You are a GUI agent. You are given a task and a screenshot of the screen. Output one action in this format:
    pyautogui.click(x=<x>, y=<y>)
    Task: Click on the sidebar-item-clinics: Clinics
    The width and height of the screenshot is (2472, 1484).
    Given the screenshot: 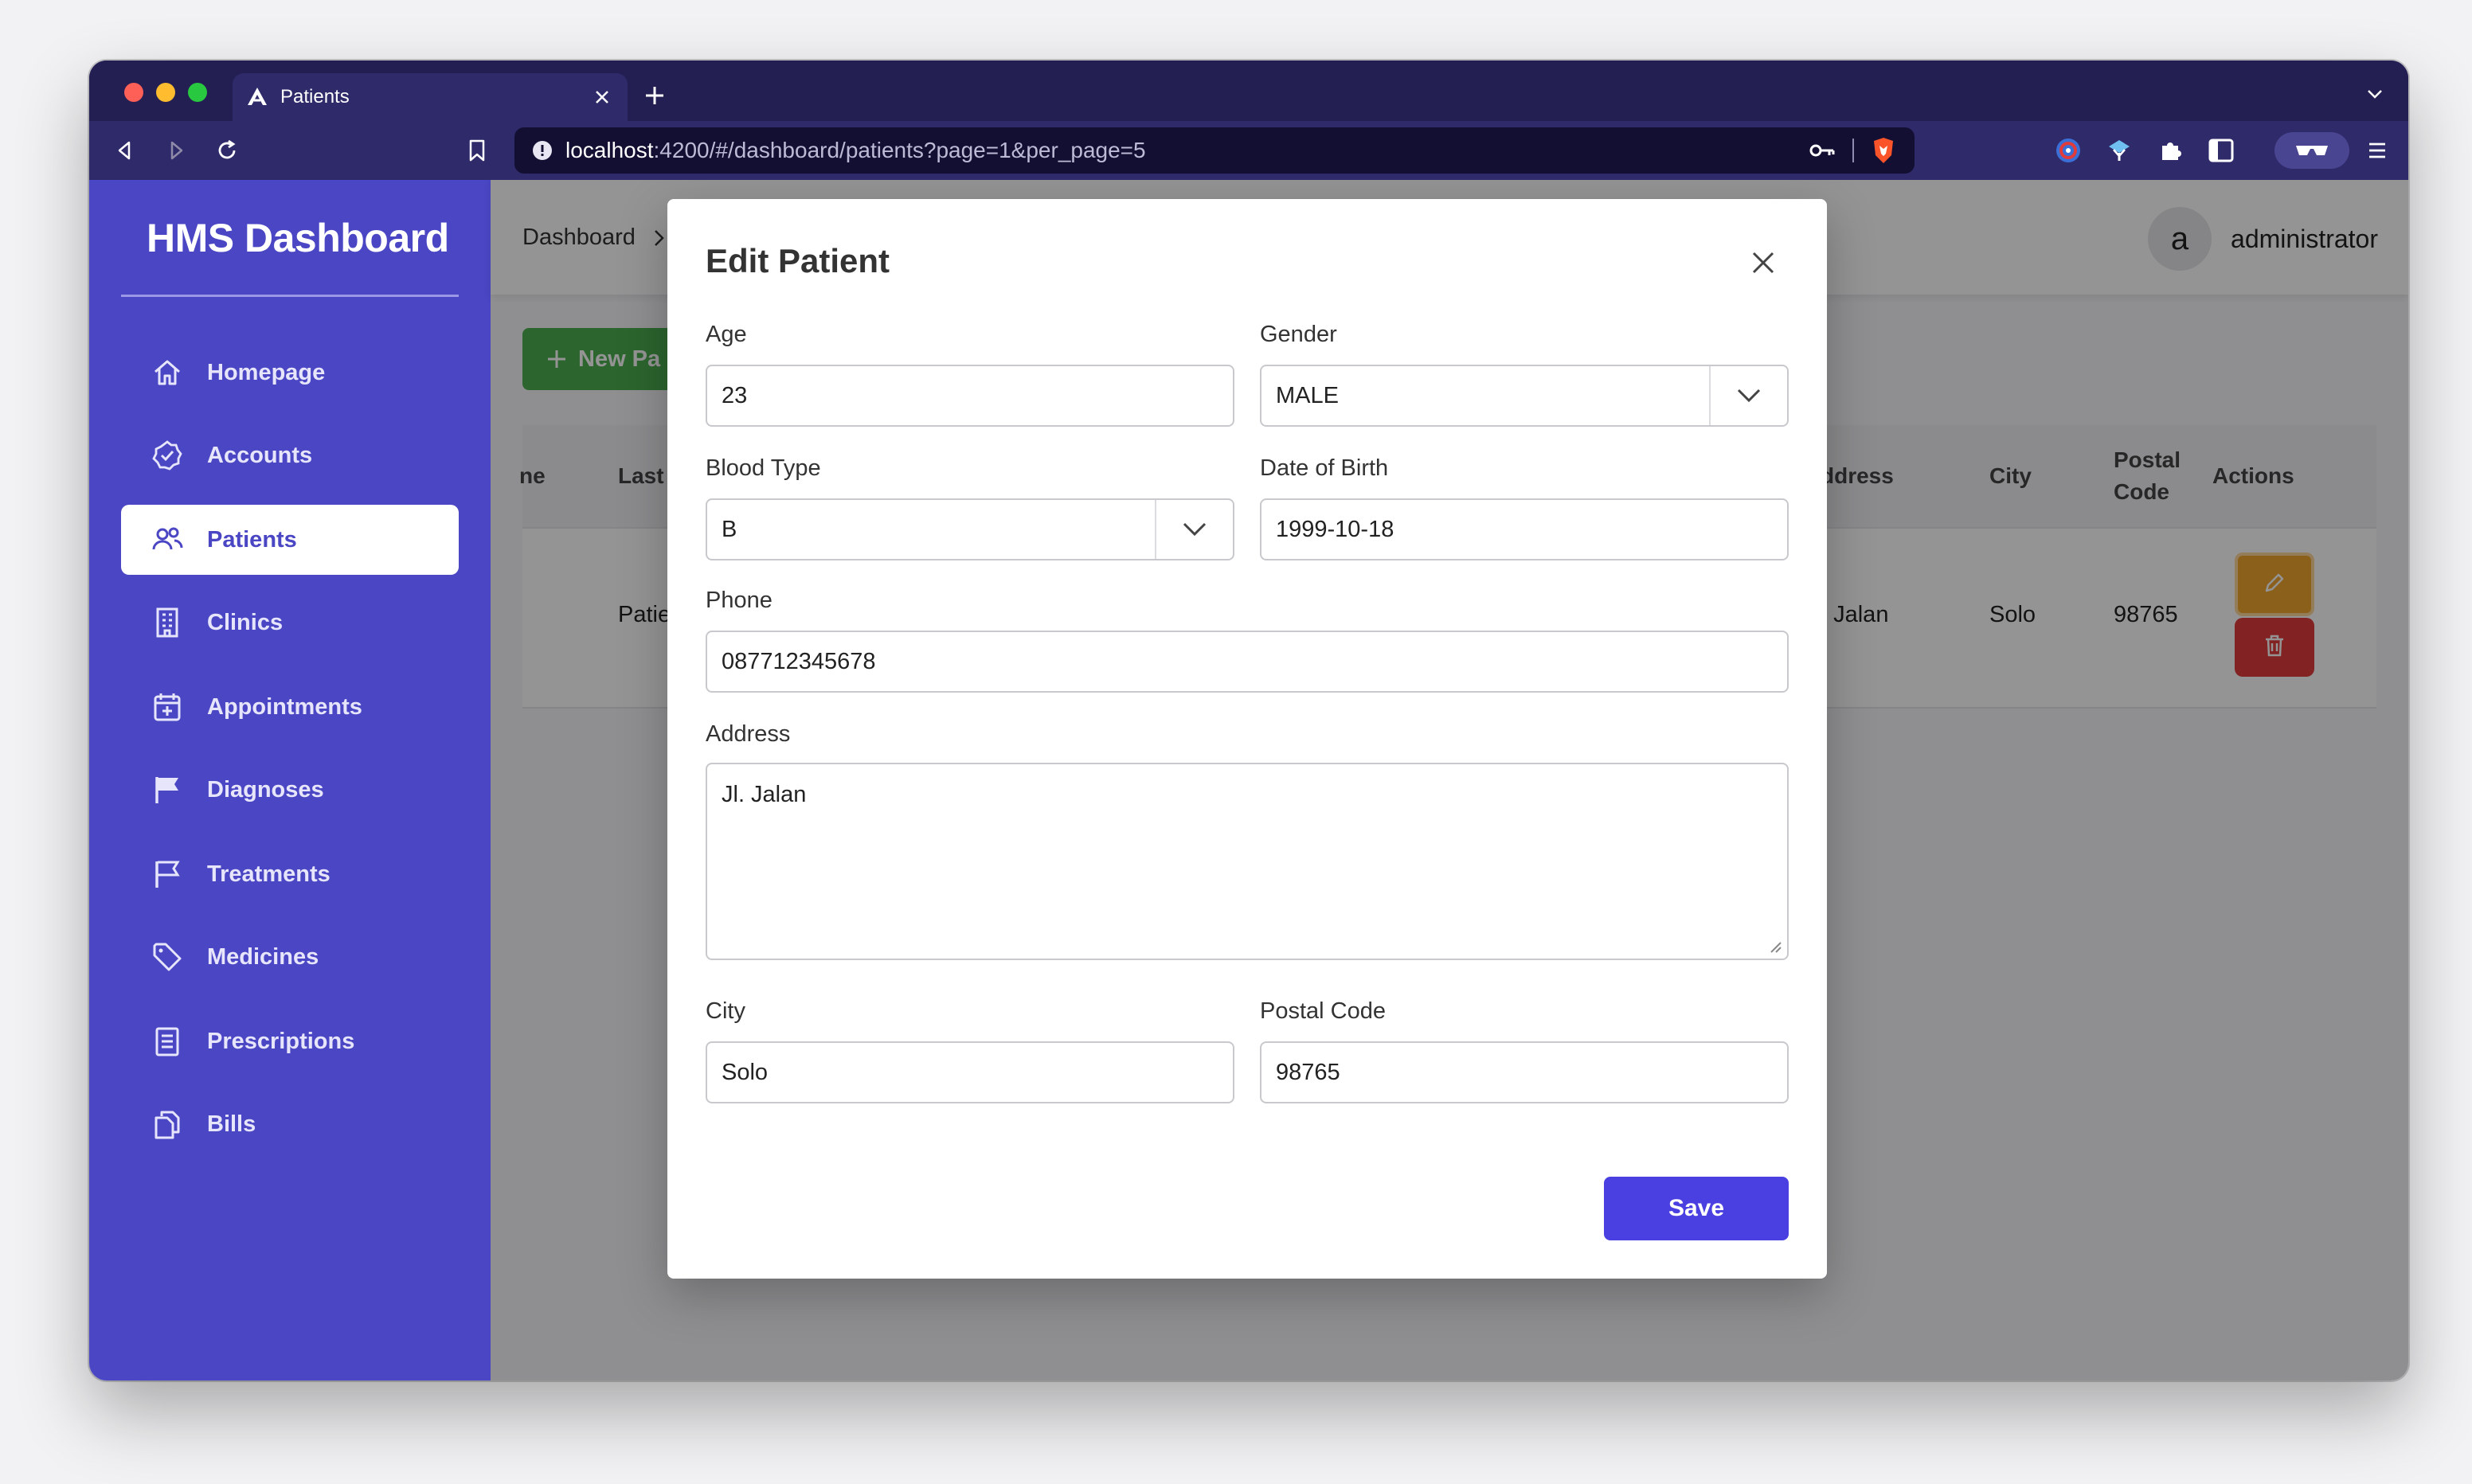 What is the action you would take?
    pyautogui.click(x=290, y=623)
    